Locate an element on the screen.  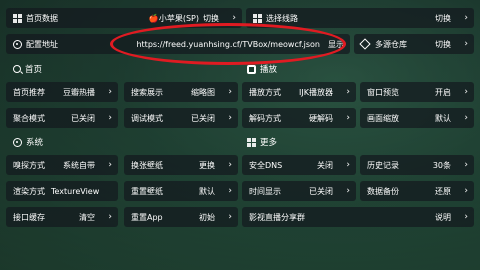
setting-value: 缩略图 is located at coordinates (203, 92).